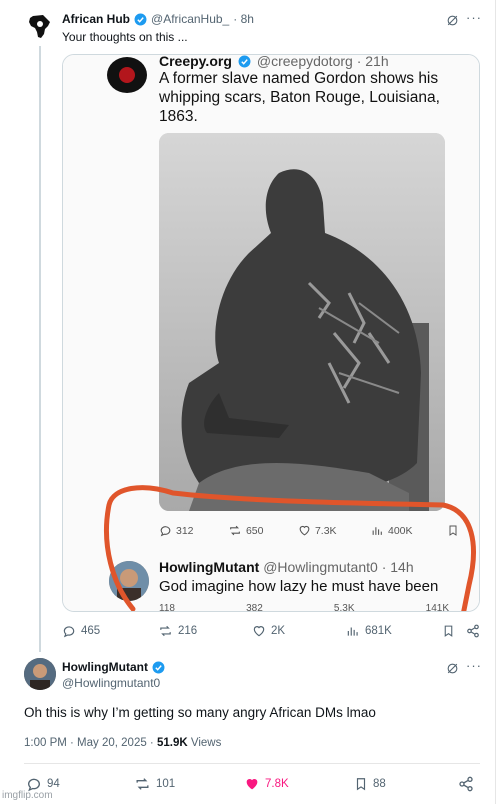 The height and width of the screenshot is (804, 500). Describe the element at coordinates (206, 743) in the screenshot. I see `views-label: Views` at that location.